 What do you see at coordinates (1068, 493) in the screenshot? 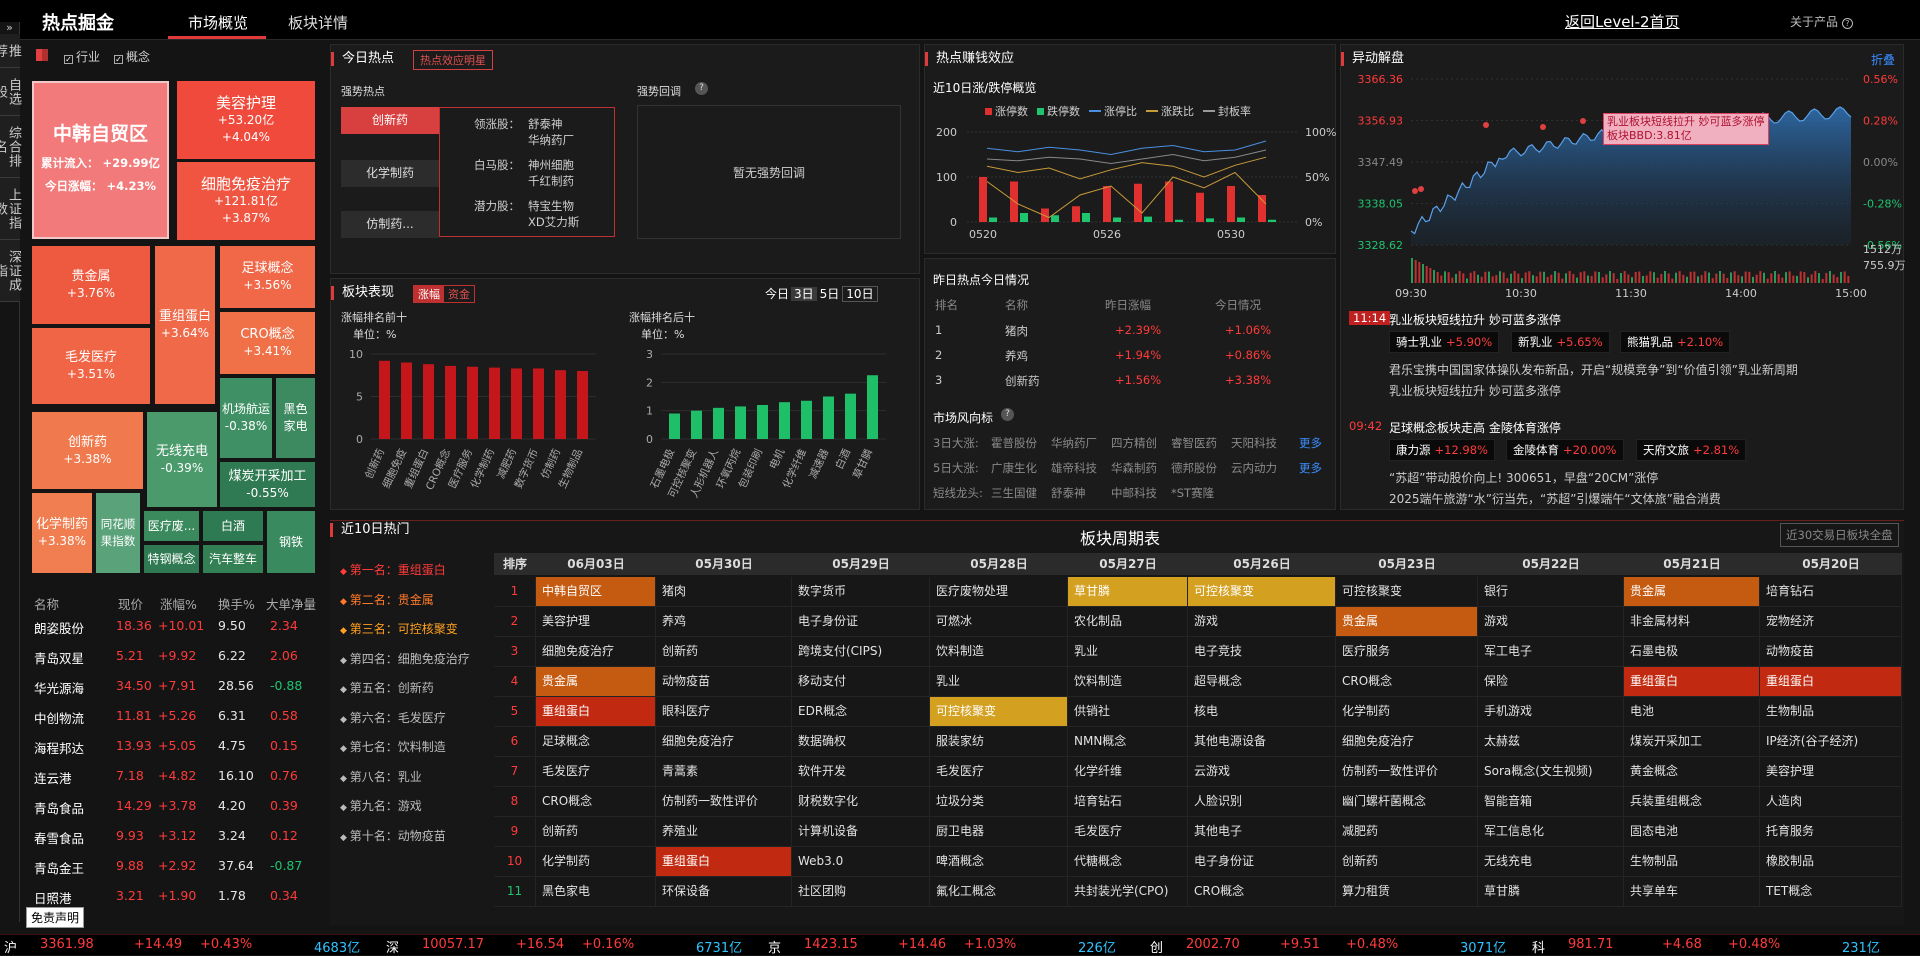
I see `wind-stock-link: 舒泰神` at bounding box center [1068, 493].